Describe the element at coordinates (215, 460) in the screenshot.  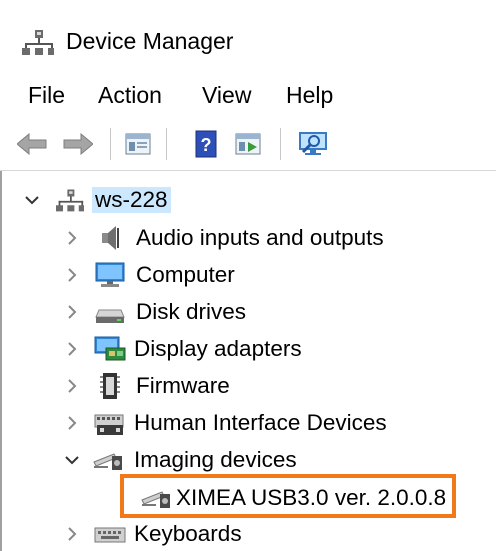
I see `tree-item-label: Imaging devices` at that location.